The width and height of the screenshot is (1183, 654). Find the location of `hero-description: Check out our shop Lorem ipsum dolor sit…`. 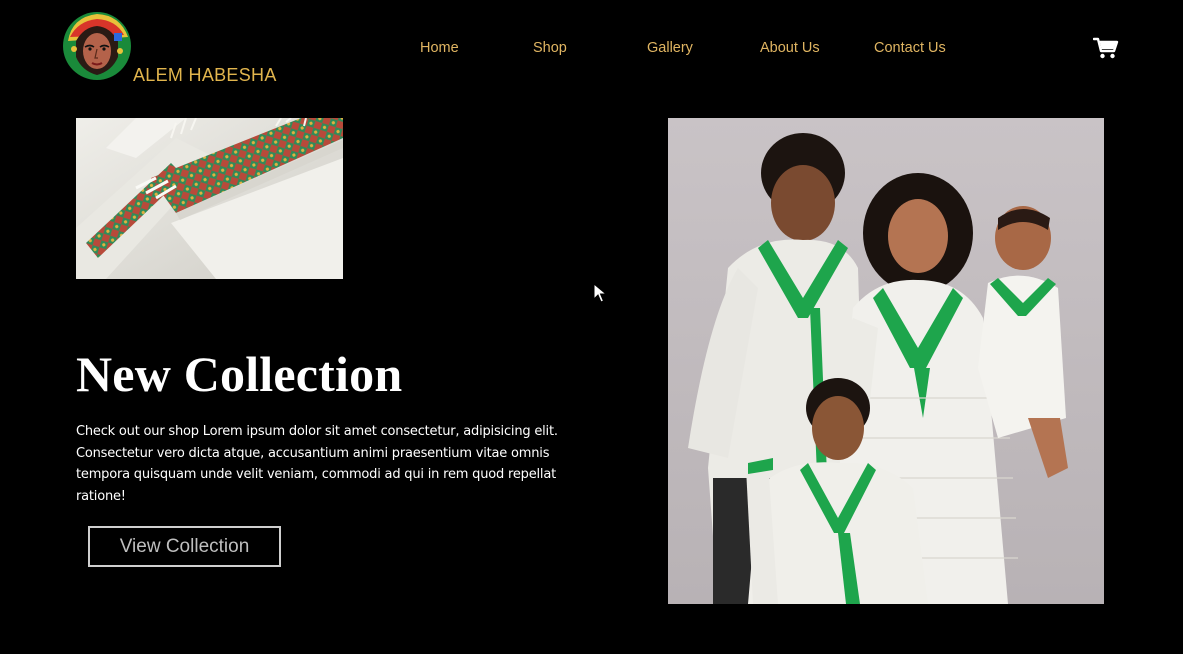

hero-description: Check out our shop Lorem ipsum dolor sit… is located at coordinates (317, 464).